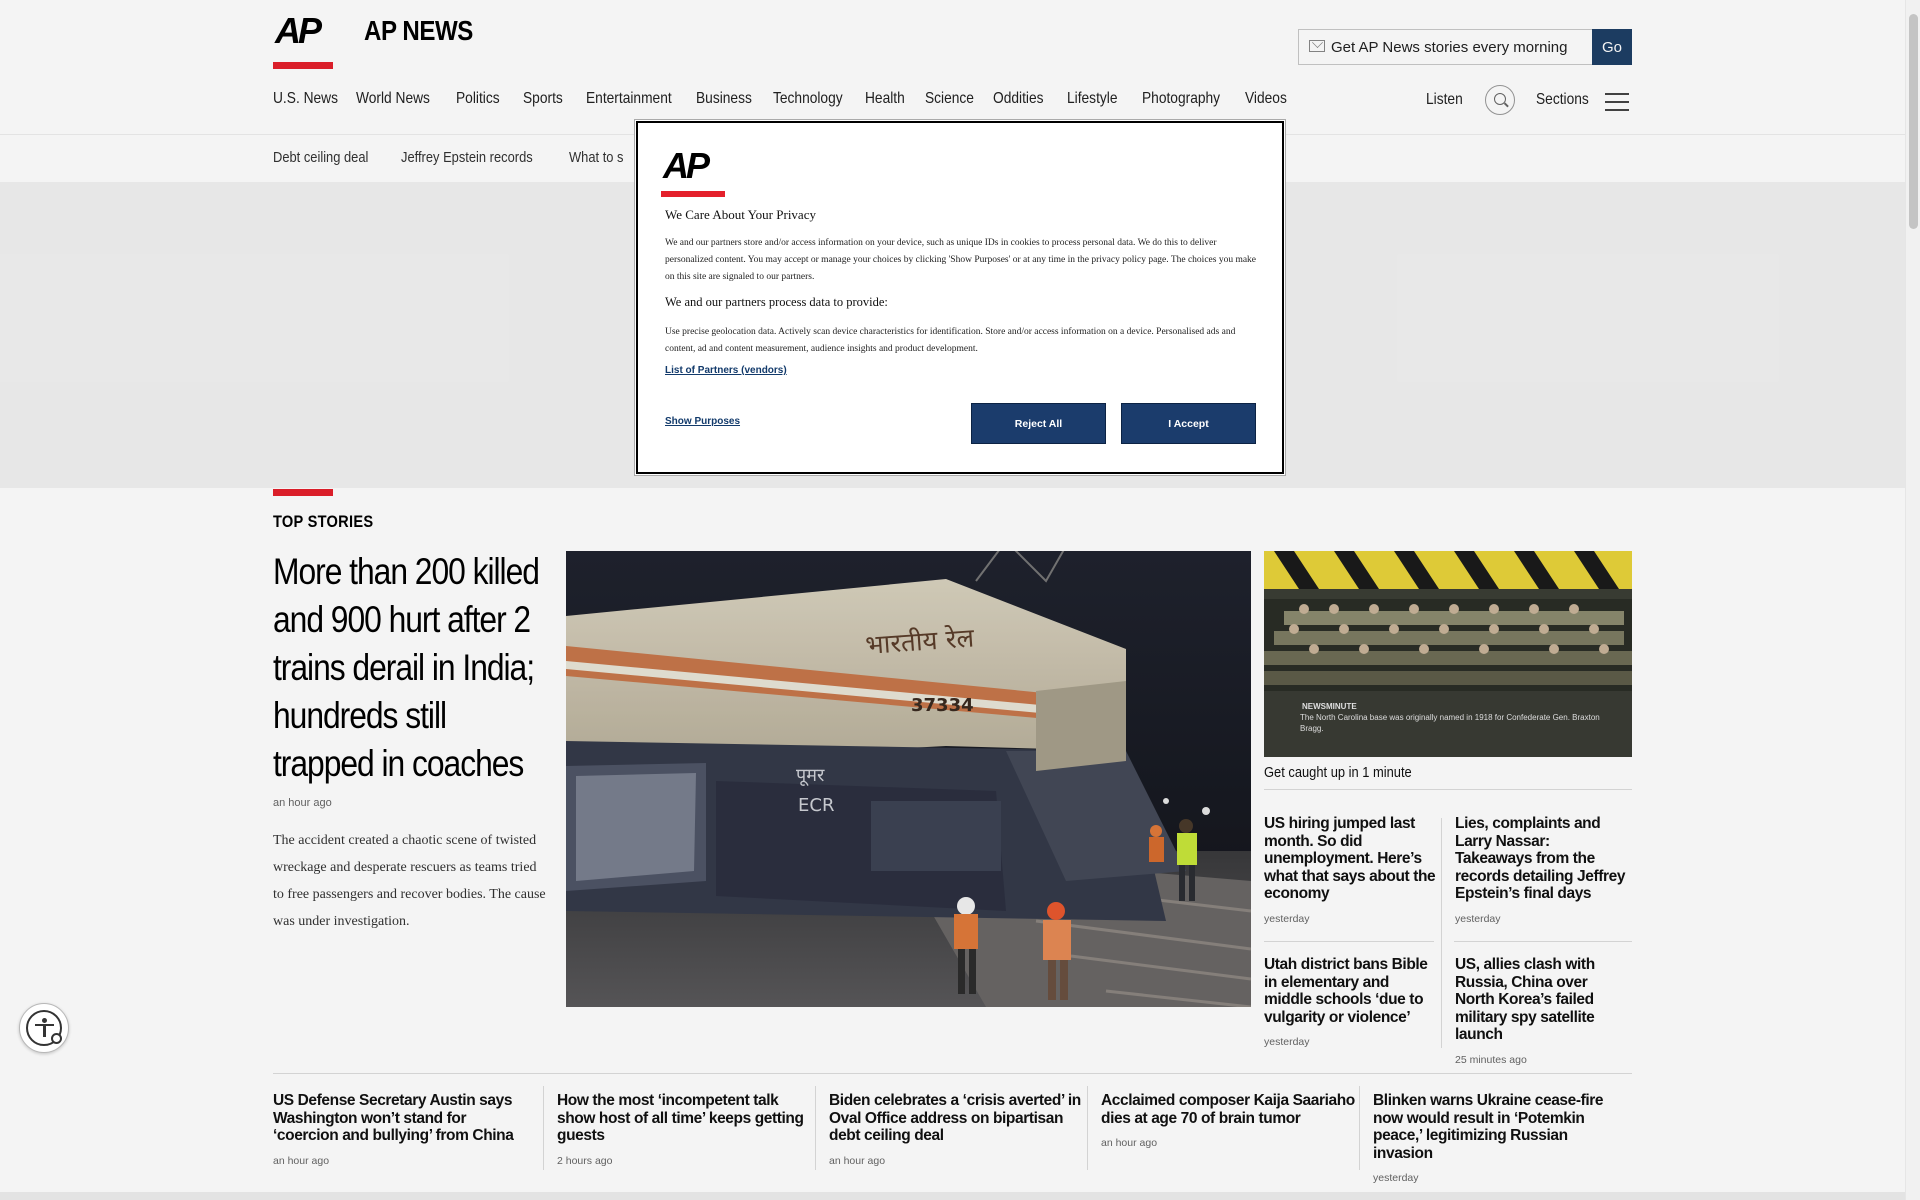 The image size is (1920, 1200). I want to click on nav-label: Health, so click(885, 98).